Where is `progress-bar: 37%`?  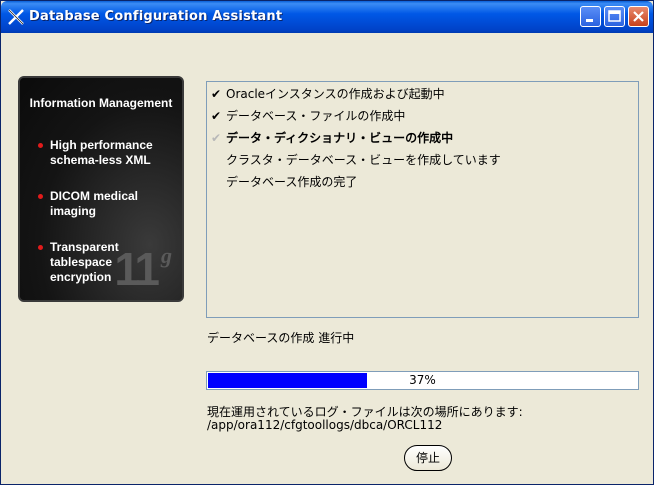
progress-bar: 37% is located at coordinates (422, 380).